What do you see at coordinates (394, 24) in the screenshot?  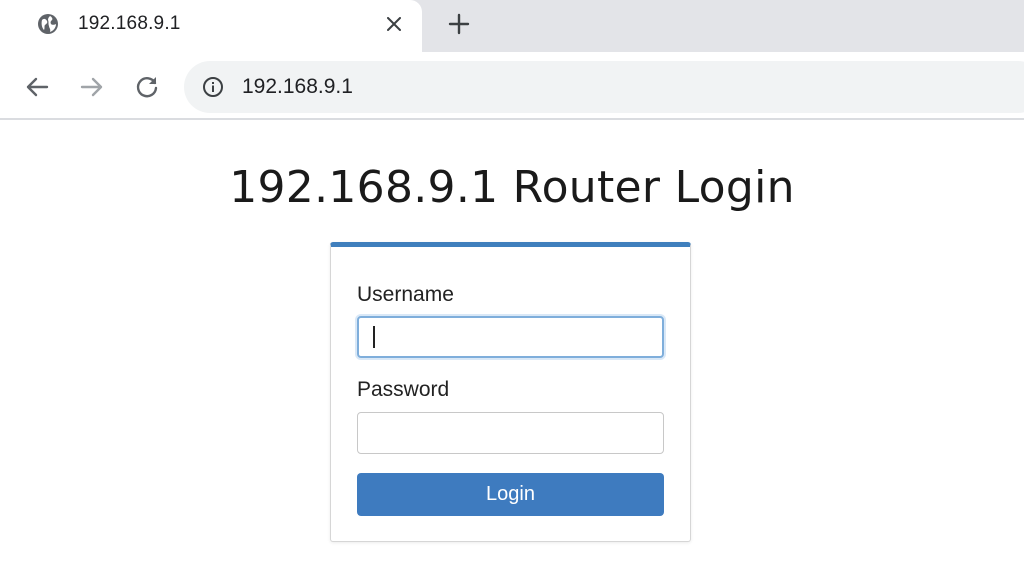 I see `close-icon` at bounding box center [394, 24].